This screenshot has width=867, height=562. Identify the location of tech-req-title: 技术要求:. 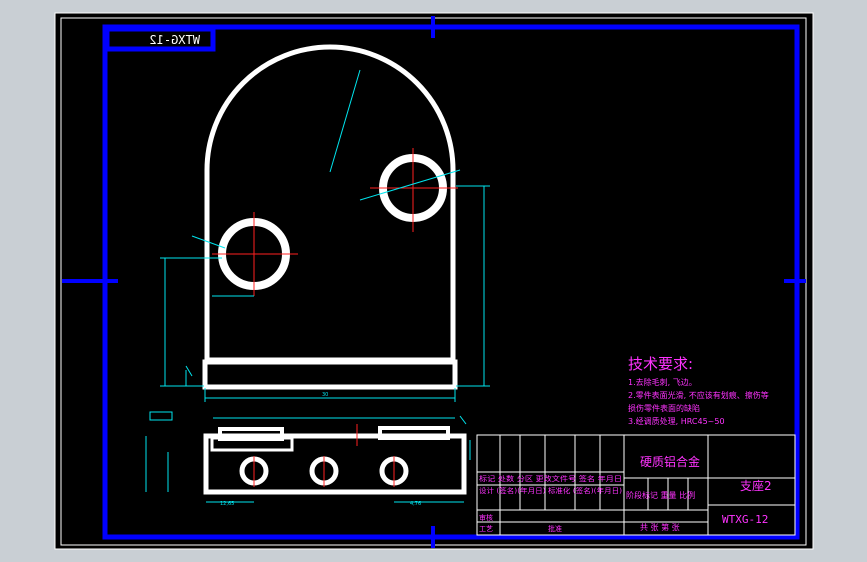
(660, 364).